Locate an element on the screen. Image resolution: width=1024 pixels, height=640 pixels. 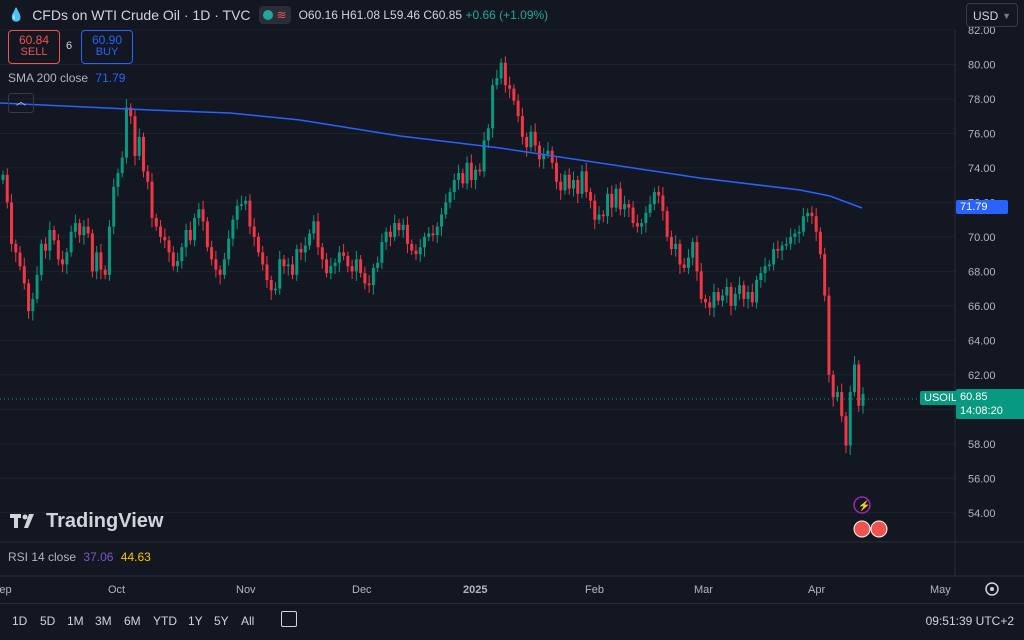
timeframe-1y: 1Y is located at coordinates (195, 621).